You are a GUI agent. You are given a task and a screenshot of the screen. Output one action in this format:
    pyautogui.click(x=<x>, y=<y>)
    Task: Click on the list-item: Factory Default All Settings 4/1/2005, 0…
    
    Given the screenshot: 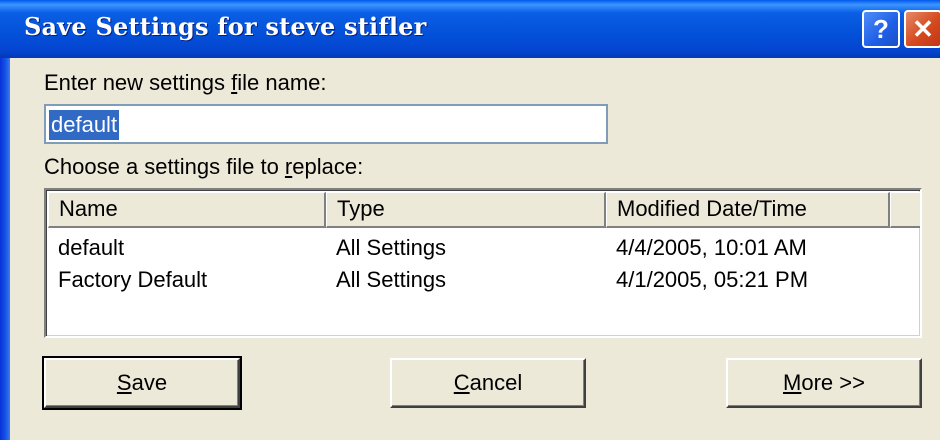 What is the action you would take?
    pyautogui.click(x=484, y=280)
    